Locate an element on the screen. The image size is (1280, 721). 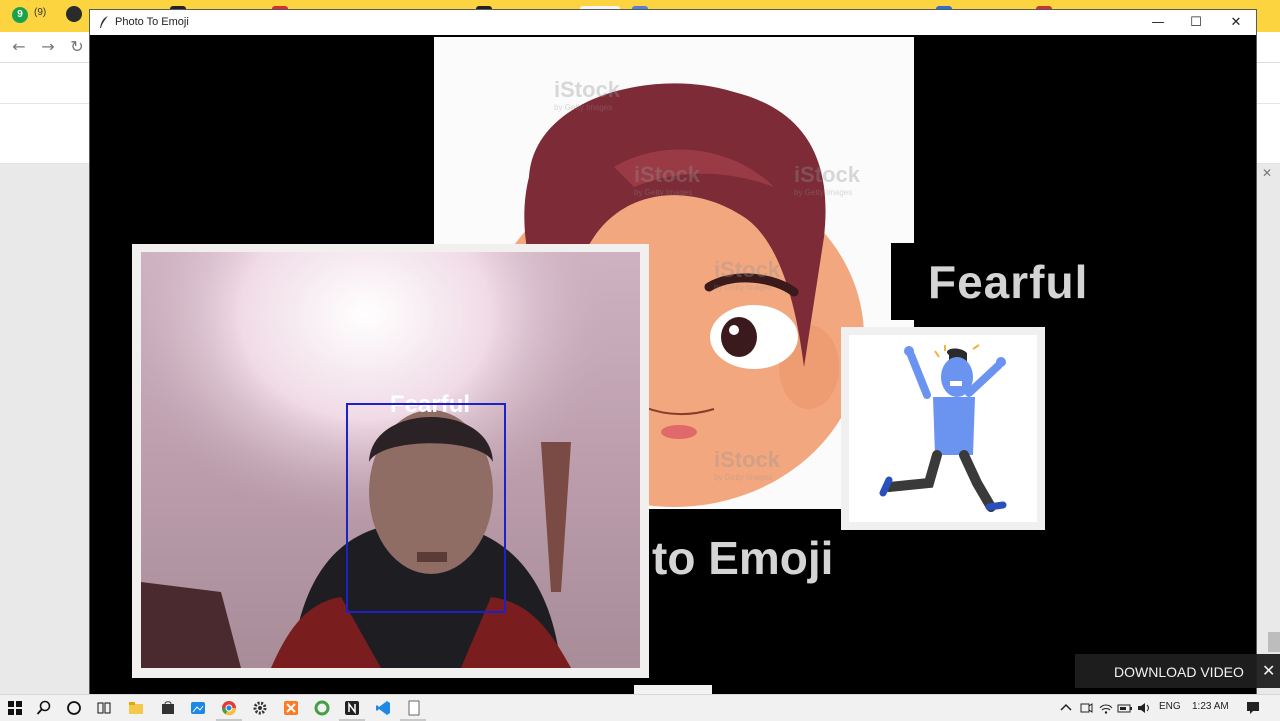
cortana-icon is located at coordinates (74, 708).